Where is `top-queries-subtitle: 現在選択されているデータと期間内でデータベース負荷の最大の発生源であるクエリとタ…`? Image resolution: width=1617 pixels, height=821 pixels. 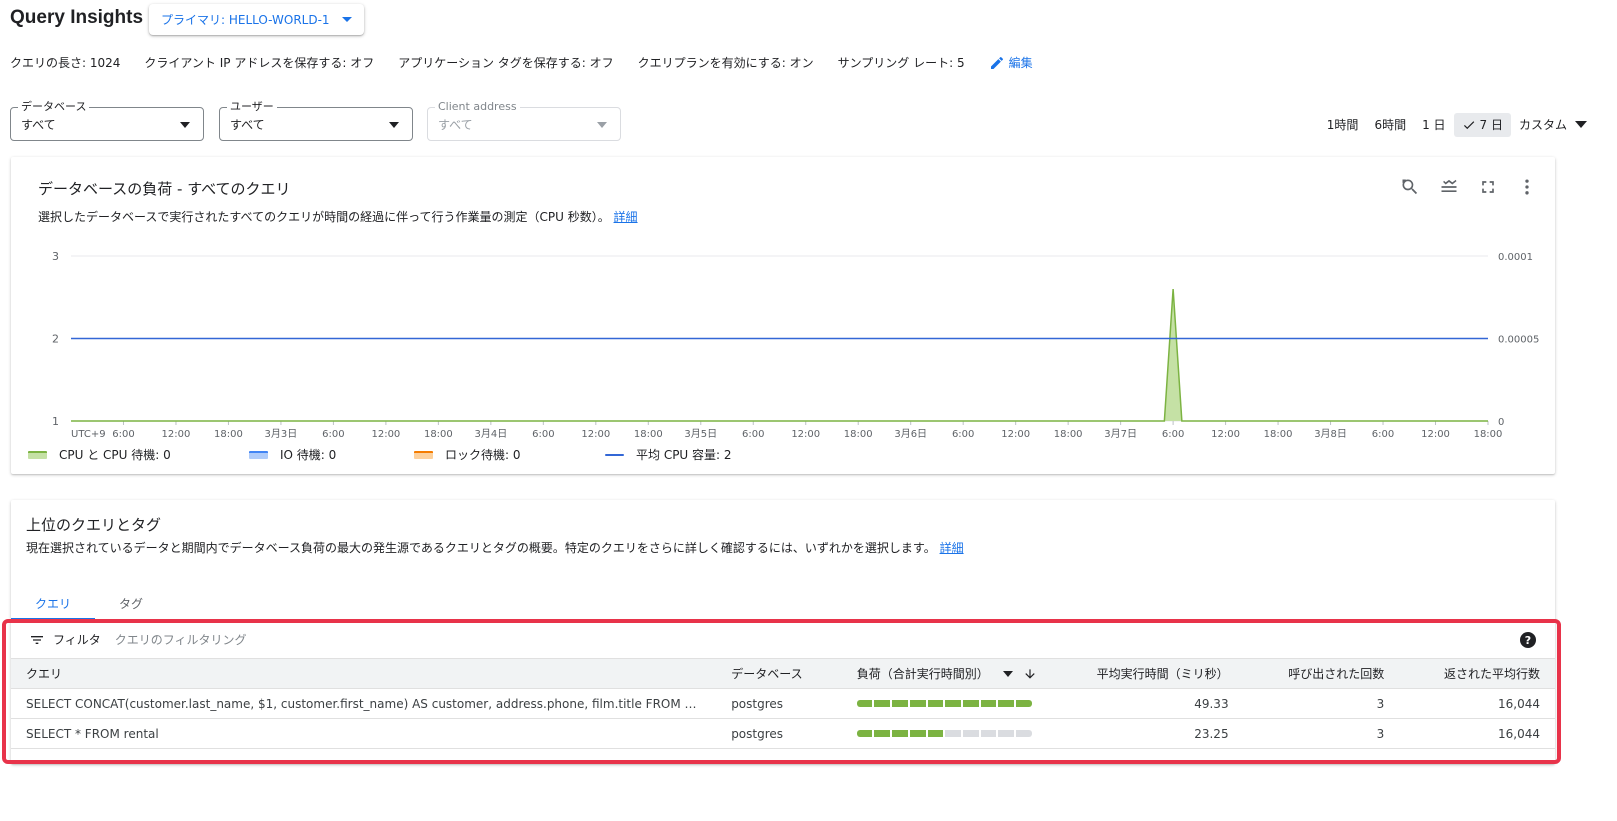
top-queries-subtitle: 現在選択されているデータと期間内でデータベース負荷の最大の発生源であるクエリとタ… is located at coordinates (495, 548).